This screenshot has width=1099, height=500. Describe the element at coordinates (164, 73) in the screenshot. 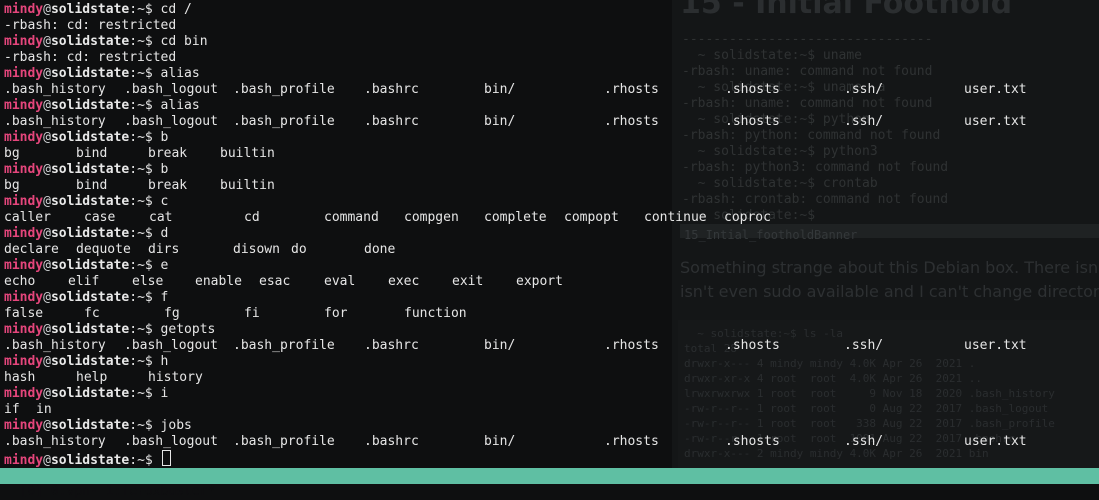

I see `prompt-command: :~$ alias` at that location.